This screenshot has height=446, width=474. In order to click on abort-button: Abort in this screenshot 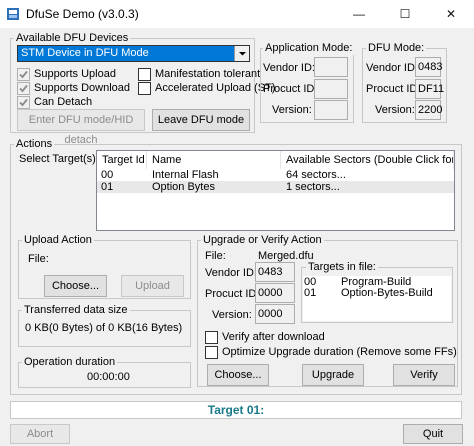, I will do `click(40, 434)`.